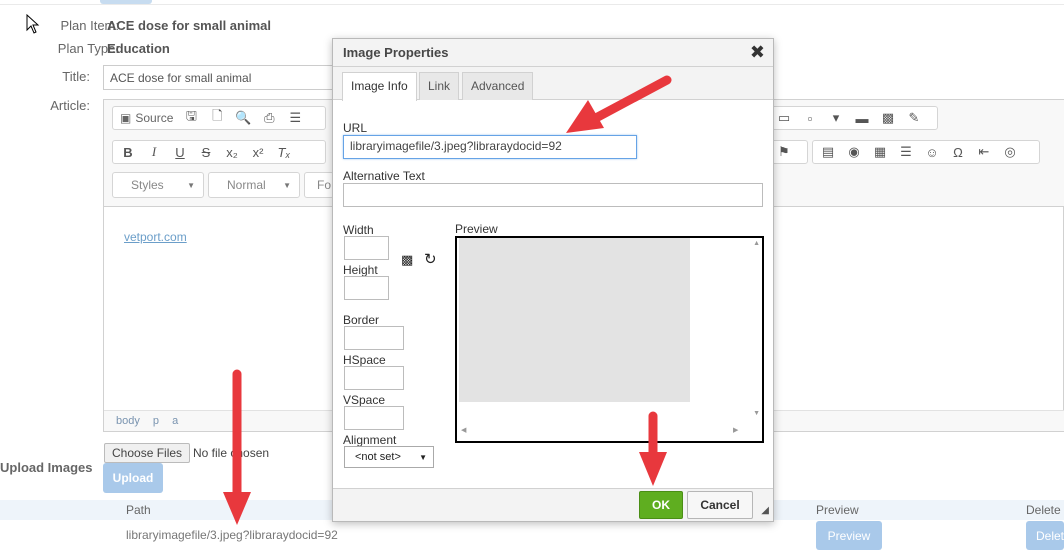 Image resolution: width=1064 pixels, height=551 pixels. I want to click on new-page-icon: 🗋, so click(217, 118).